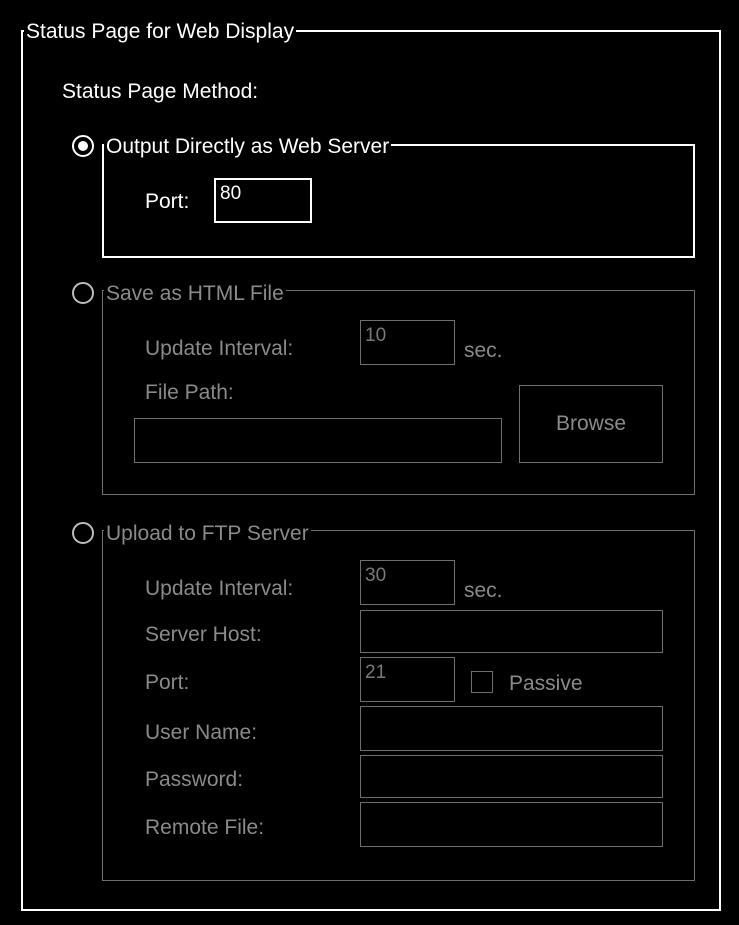 The height and width of the screenshot is (925, 739). What do you see at coordinates (591, 424) in the screenshot?
I see `browse-button: Browse` at bounding box center [591, 424].